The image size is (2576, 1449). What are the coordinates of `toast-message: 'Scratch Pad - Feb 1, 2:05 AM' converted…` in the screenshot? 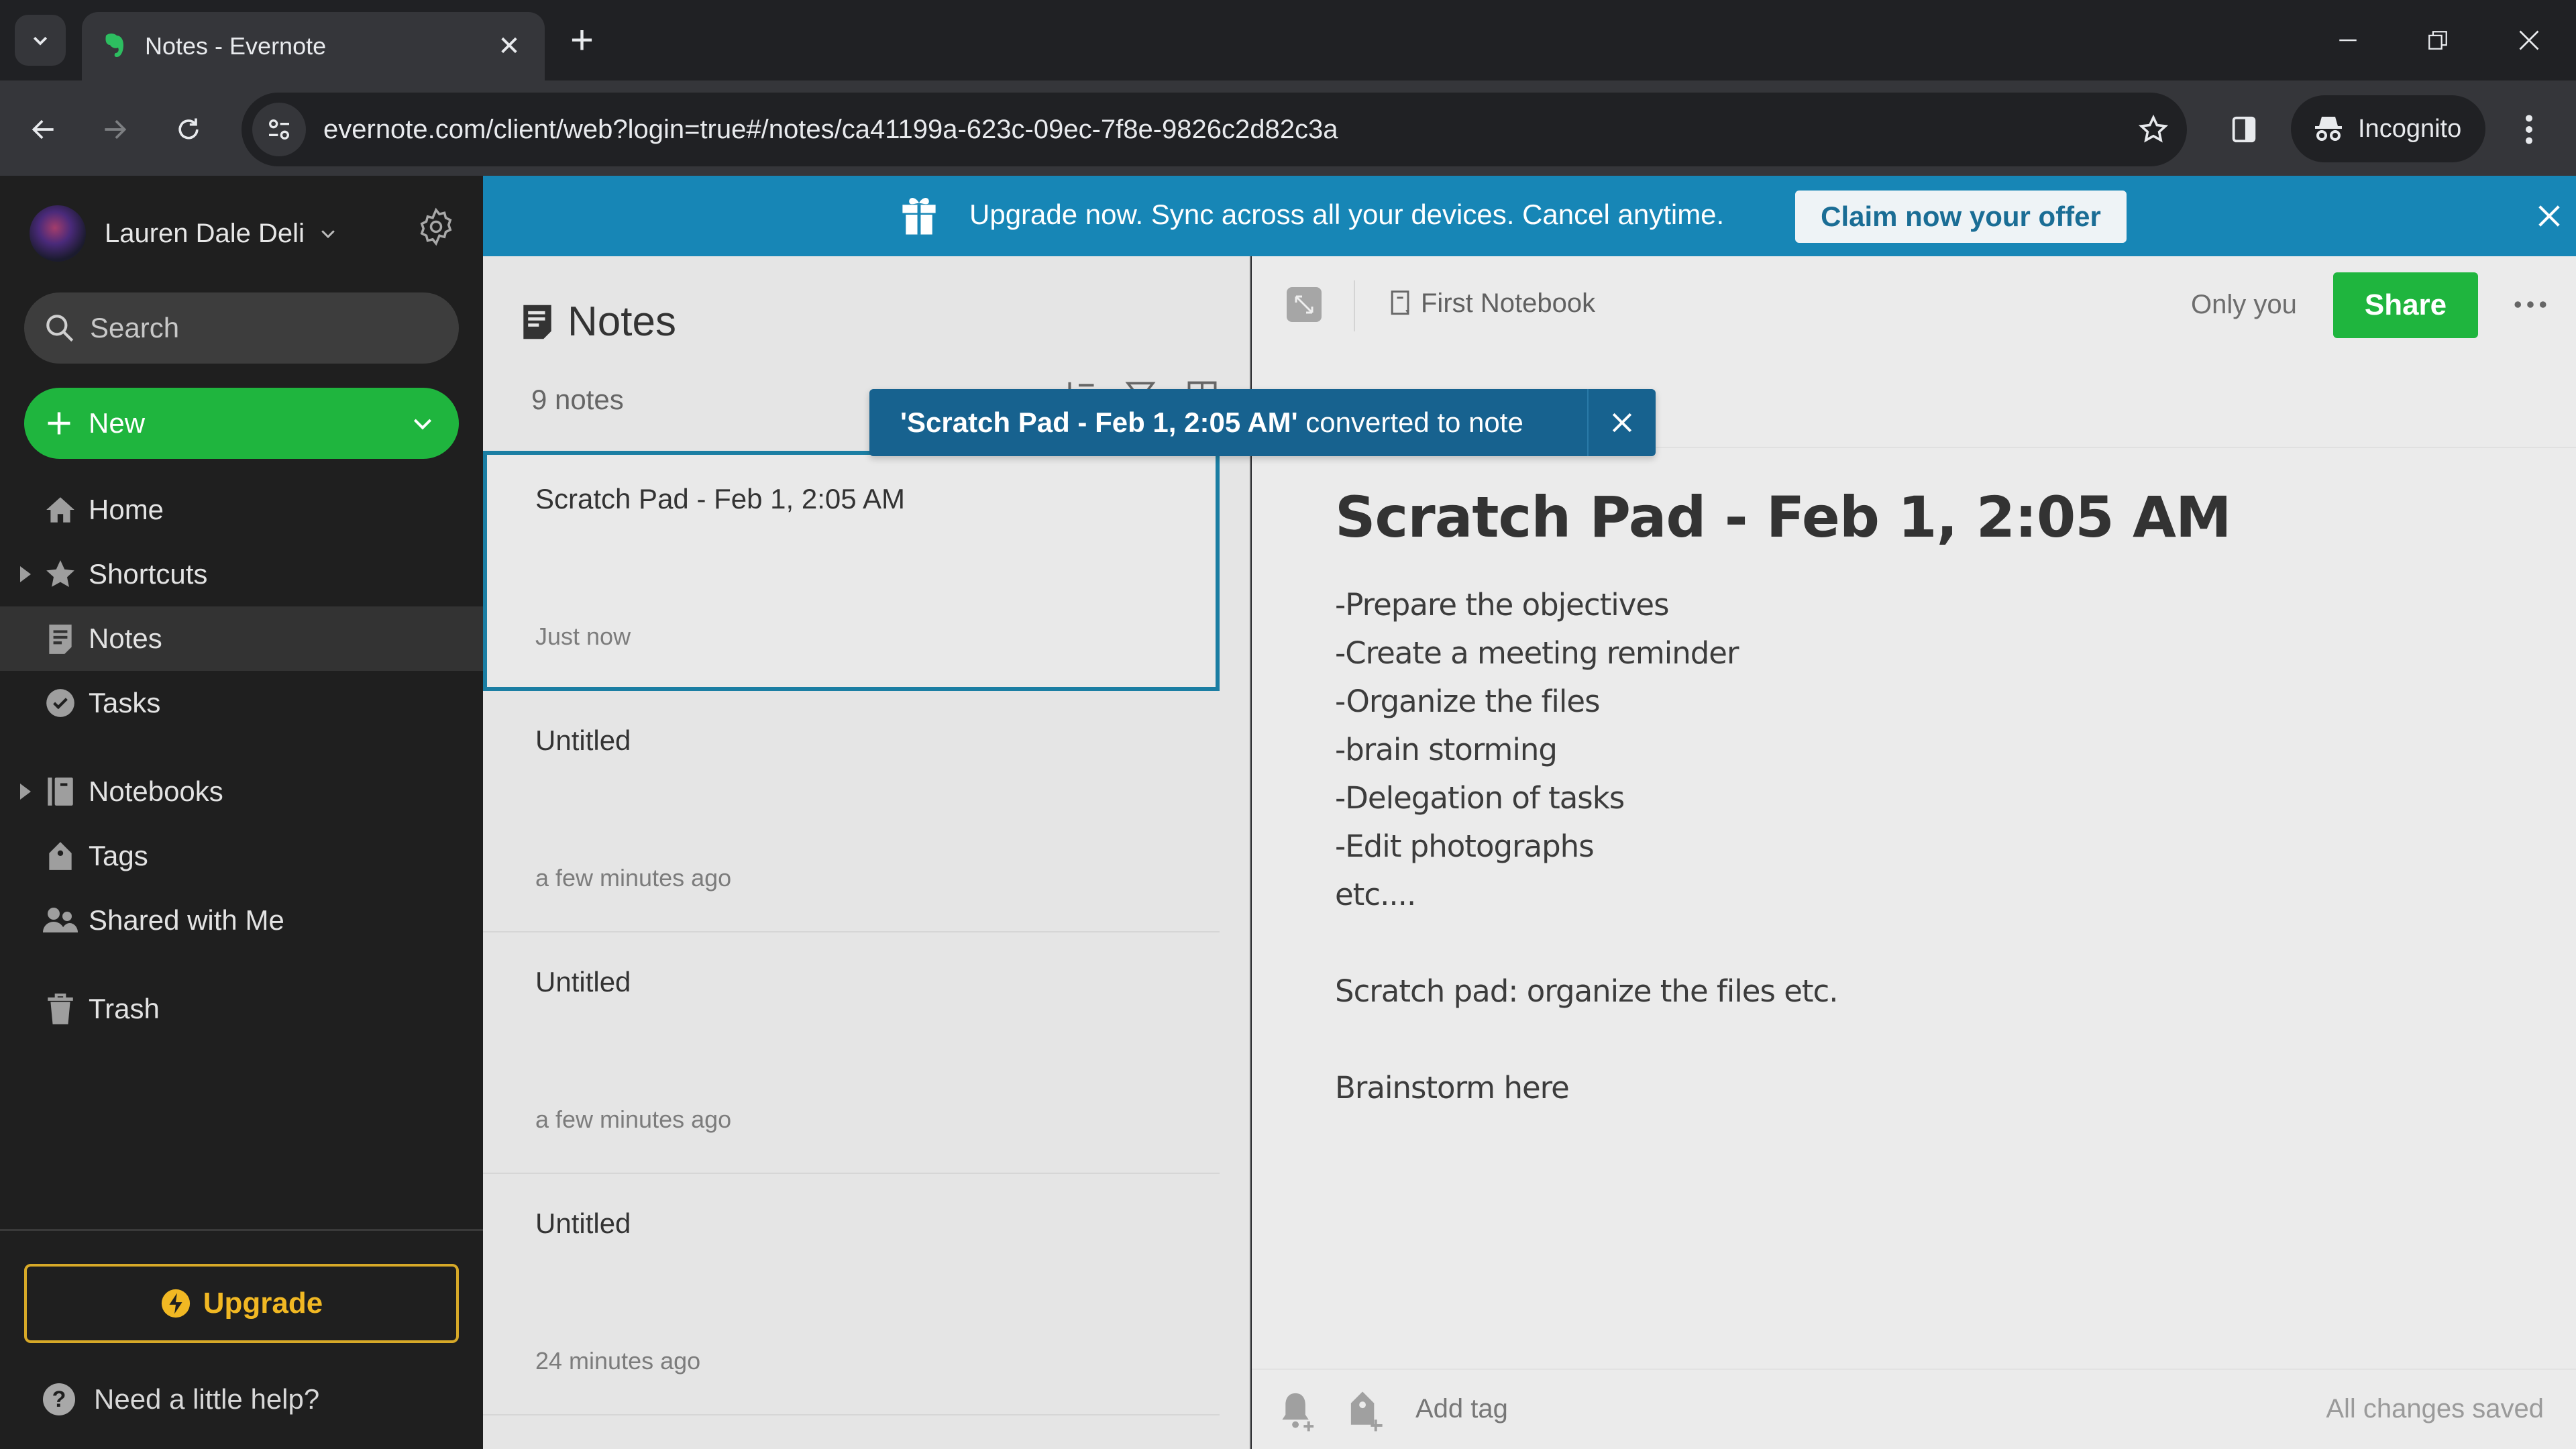 It's located at (1228, 423).